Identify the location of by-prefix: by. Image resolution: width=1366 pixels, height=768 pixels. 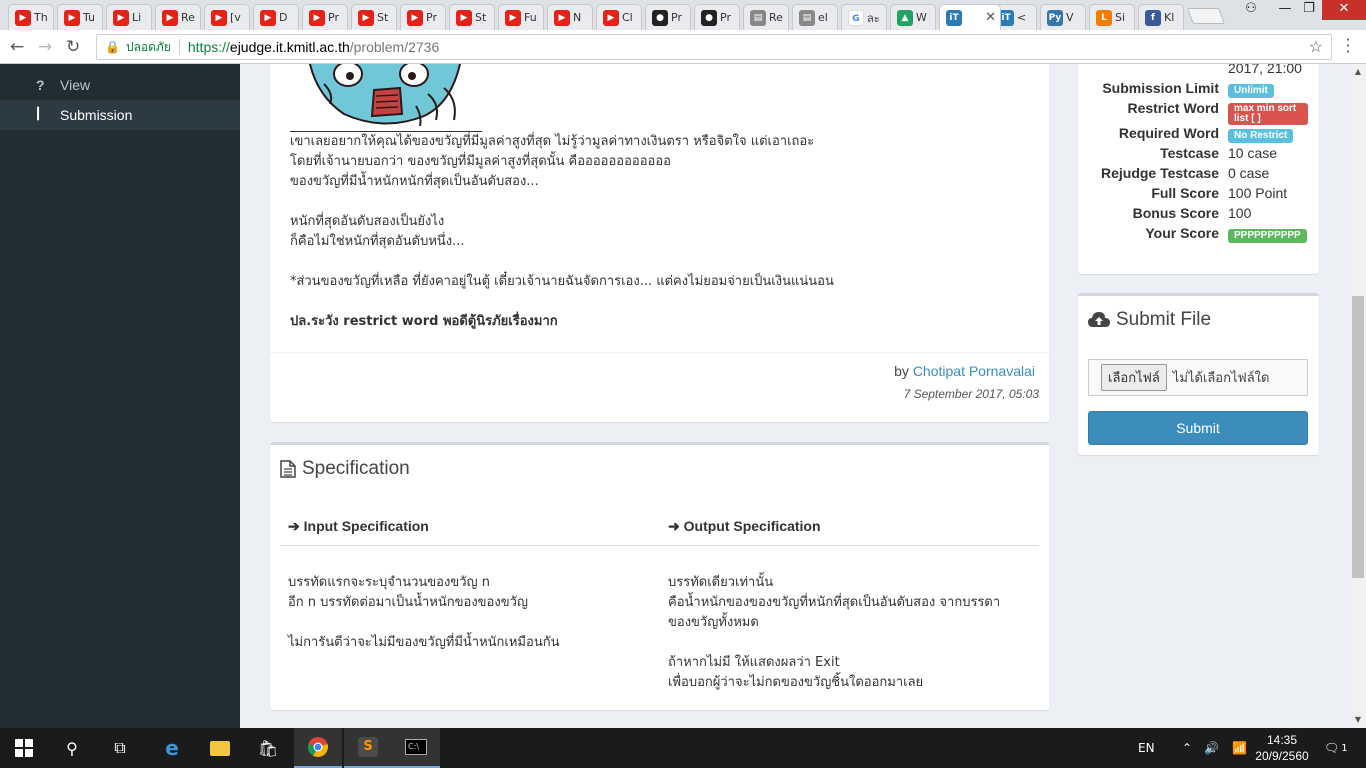
(901, 371).